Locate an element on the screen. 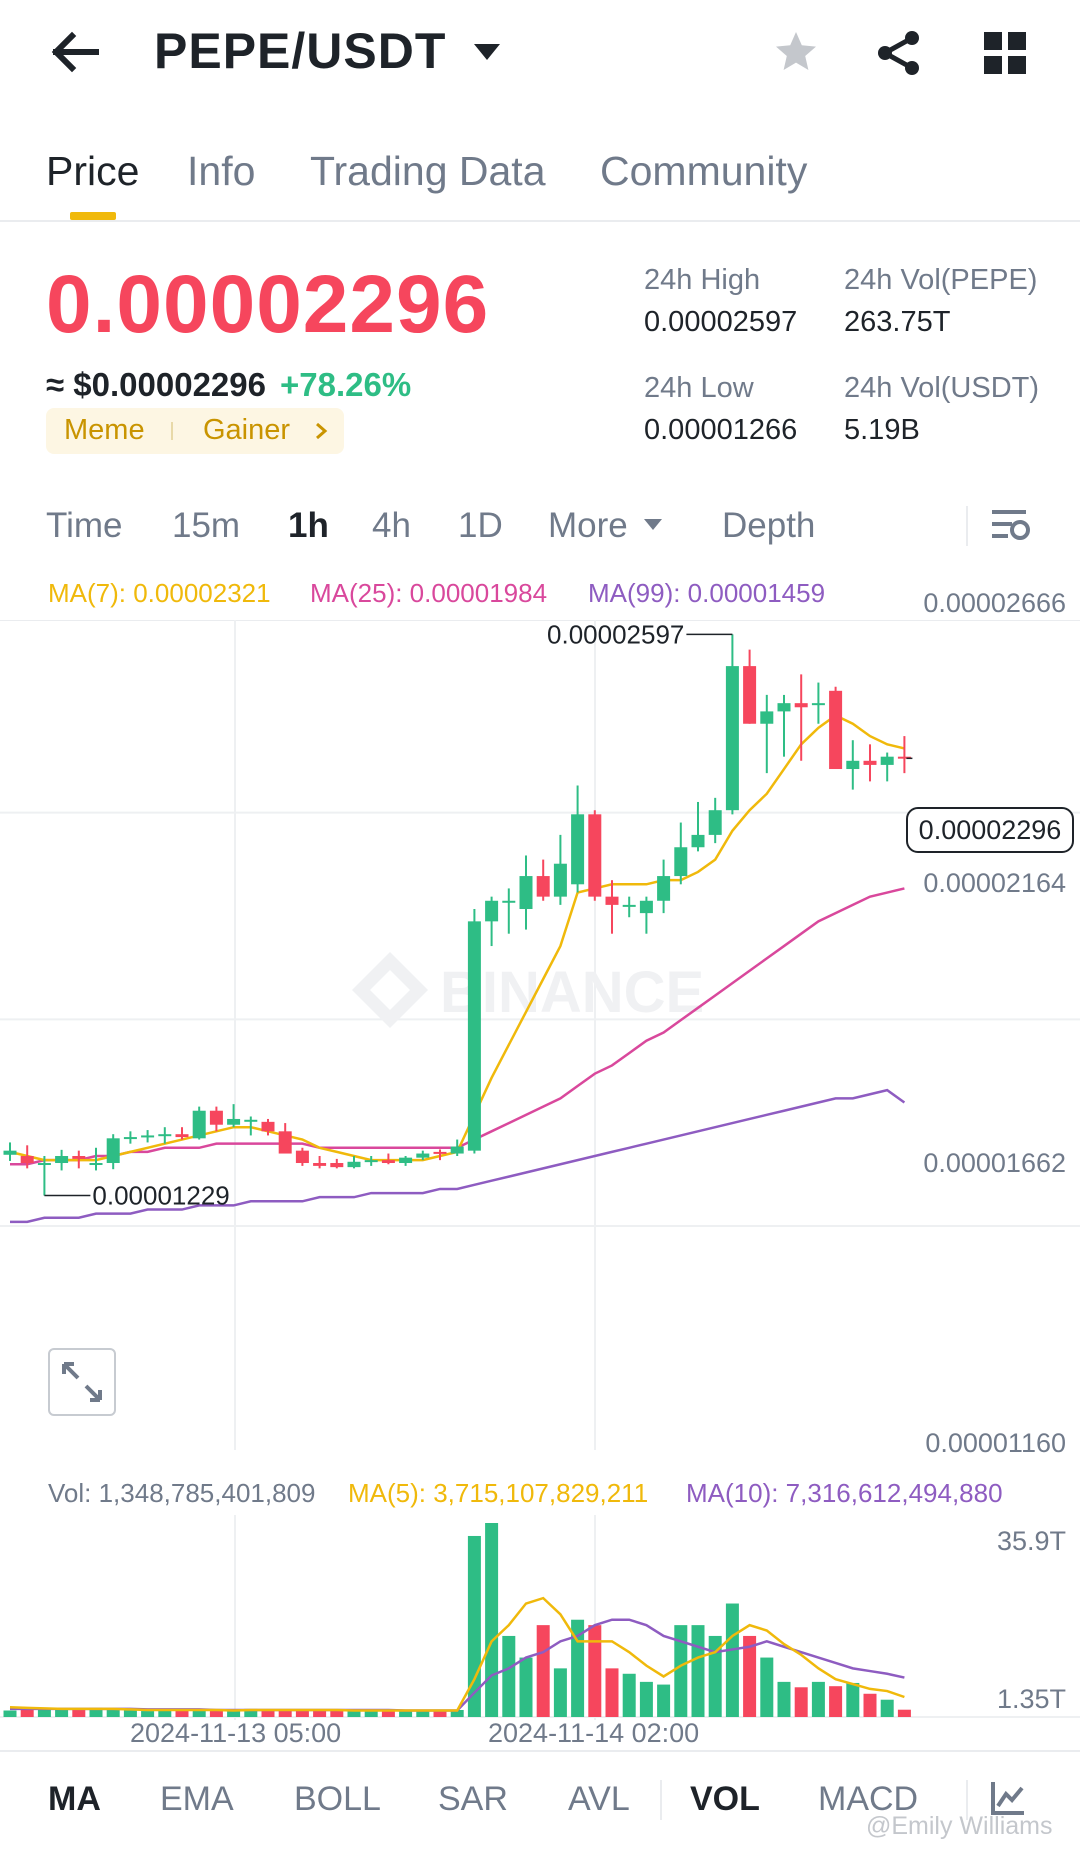 The height and width of the screenshot is (1850, 1080). pair-dropdown-icon is located at coordinates (487, 52).